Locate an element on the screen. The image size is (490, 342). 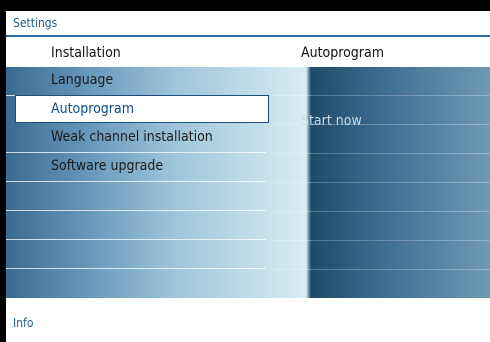
installation-column-title: Installation is located at coordinates (86, 53).